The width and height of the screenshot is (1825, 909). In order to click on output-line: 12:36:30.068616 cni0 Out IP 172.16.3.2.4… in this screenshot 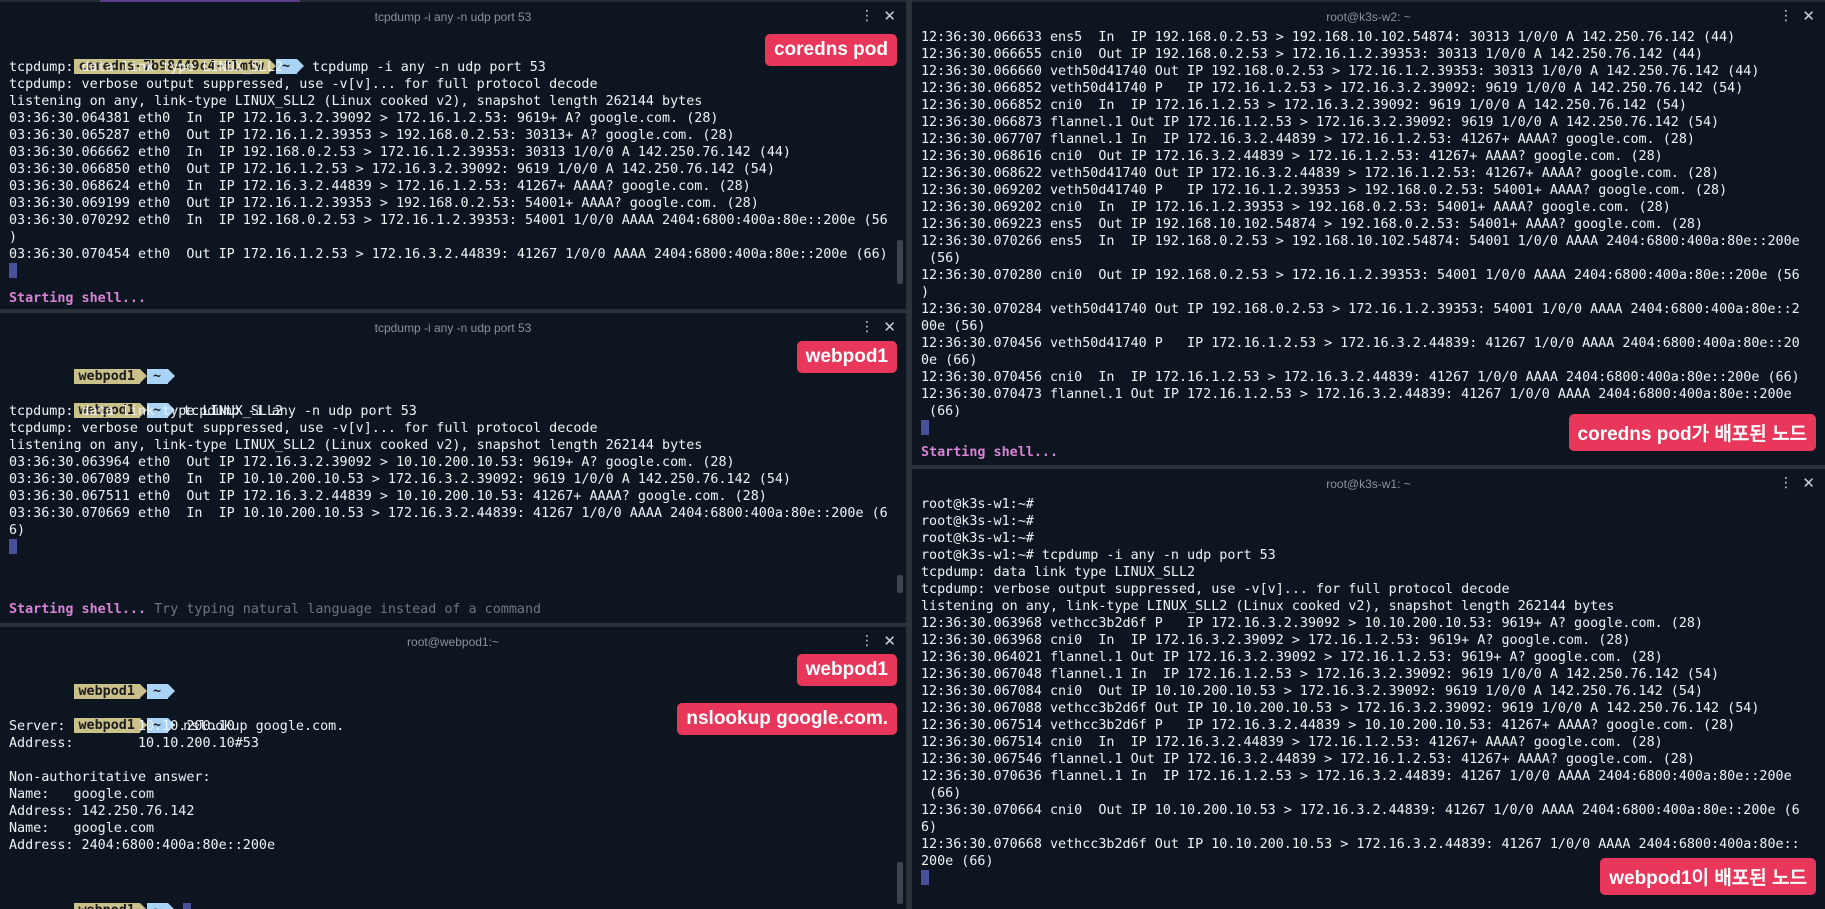, I will do `click(1292, 156)`.